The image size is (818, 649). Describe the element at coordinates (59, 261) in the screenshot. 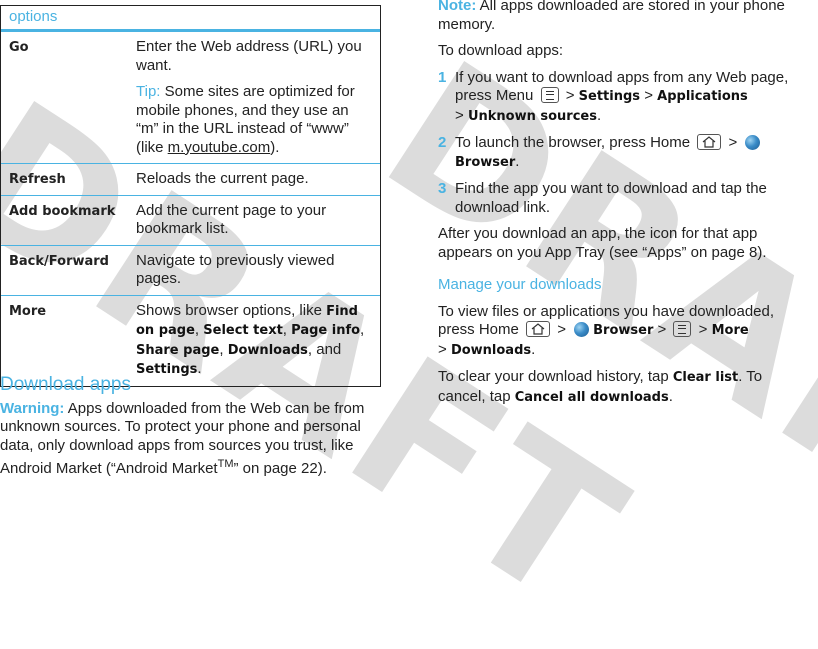

I see `option-name: Back/Forward` at that location.